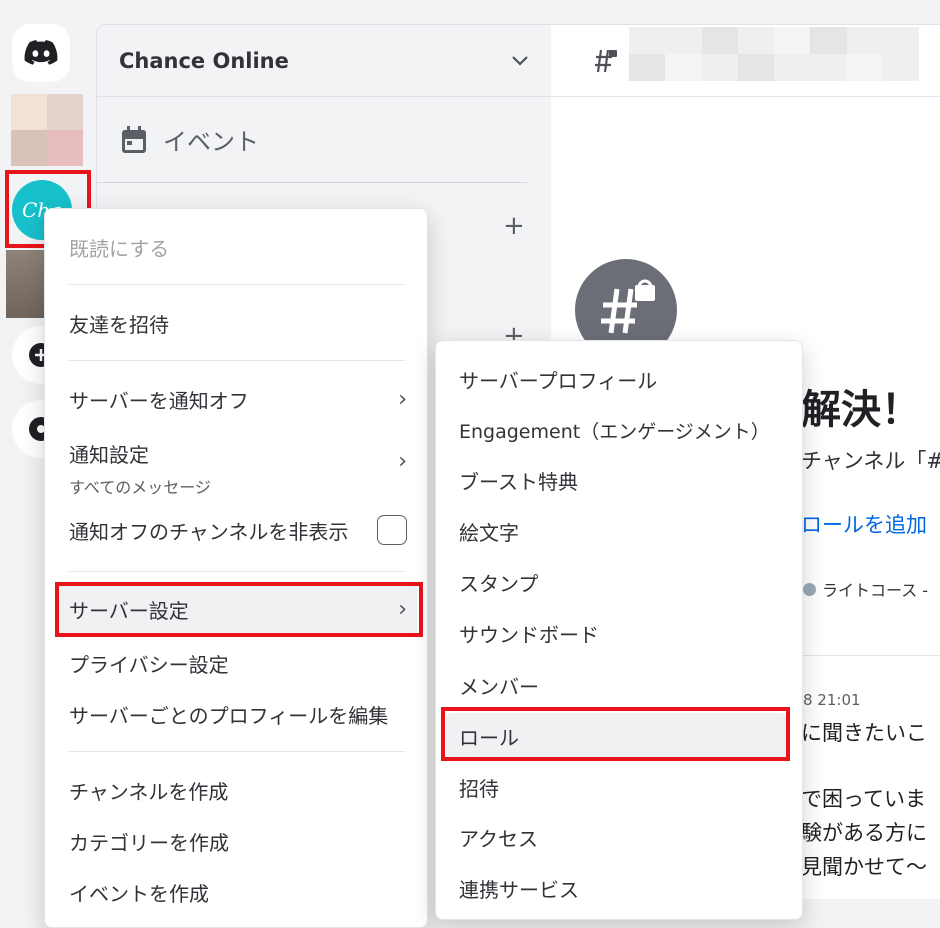  What do you see at coordinates (238, 790) in the screenshot?
I see `menu-item-create-channel: チャンネルを作成` at bounding box center [238, 790].